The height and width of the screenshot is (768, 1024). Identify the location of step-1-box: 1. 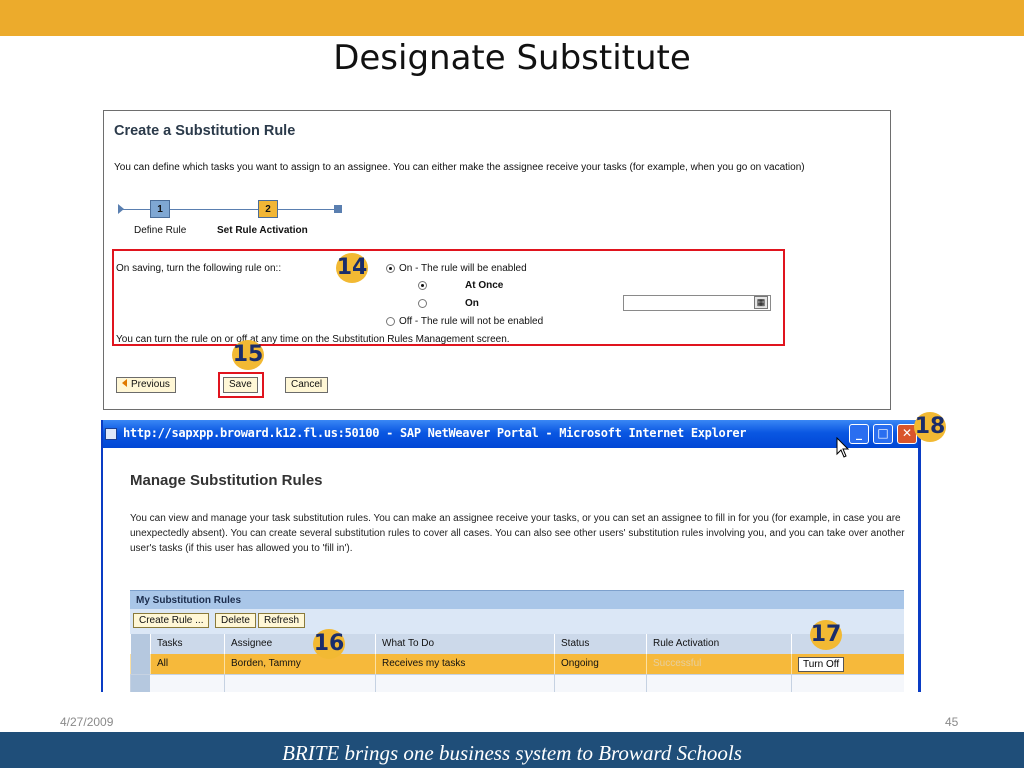
(160, 209).